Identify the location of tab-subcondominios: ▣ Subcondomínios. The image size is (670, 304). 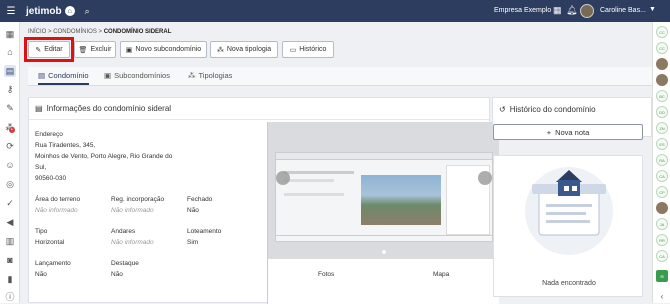
(137, 75).